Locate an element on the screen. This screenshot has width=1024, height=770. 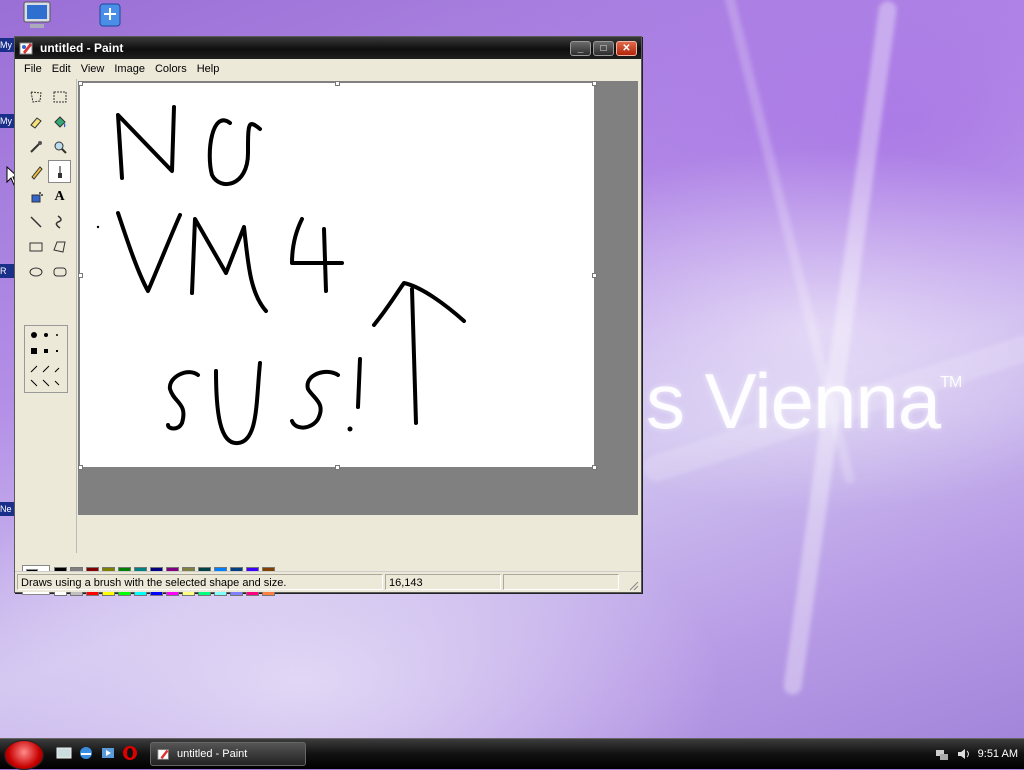
show-desktop-icon is located at coordinates (64, 753).